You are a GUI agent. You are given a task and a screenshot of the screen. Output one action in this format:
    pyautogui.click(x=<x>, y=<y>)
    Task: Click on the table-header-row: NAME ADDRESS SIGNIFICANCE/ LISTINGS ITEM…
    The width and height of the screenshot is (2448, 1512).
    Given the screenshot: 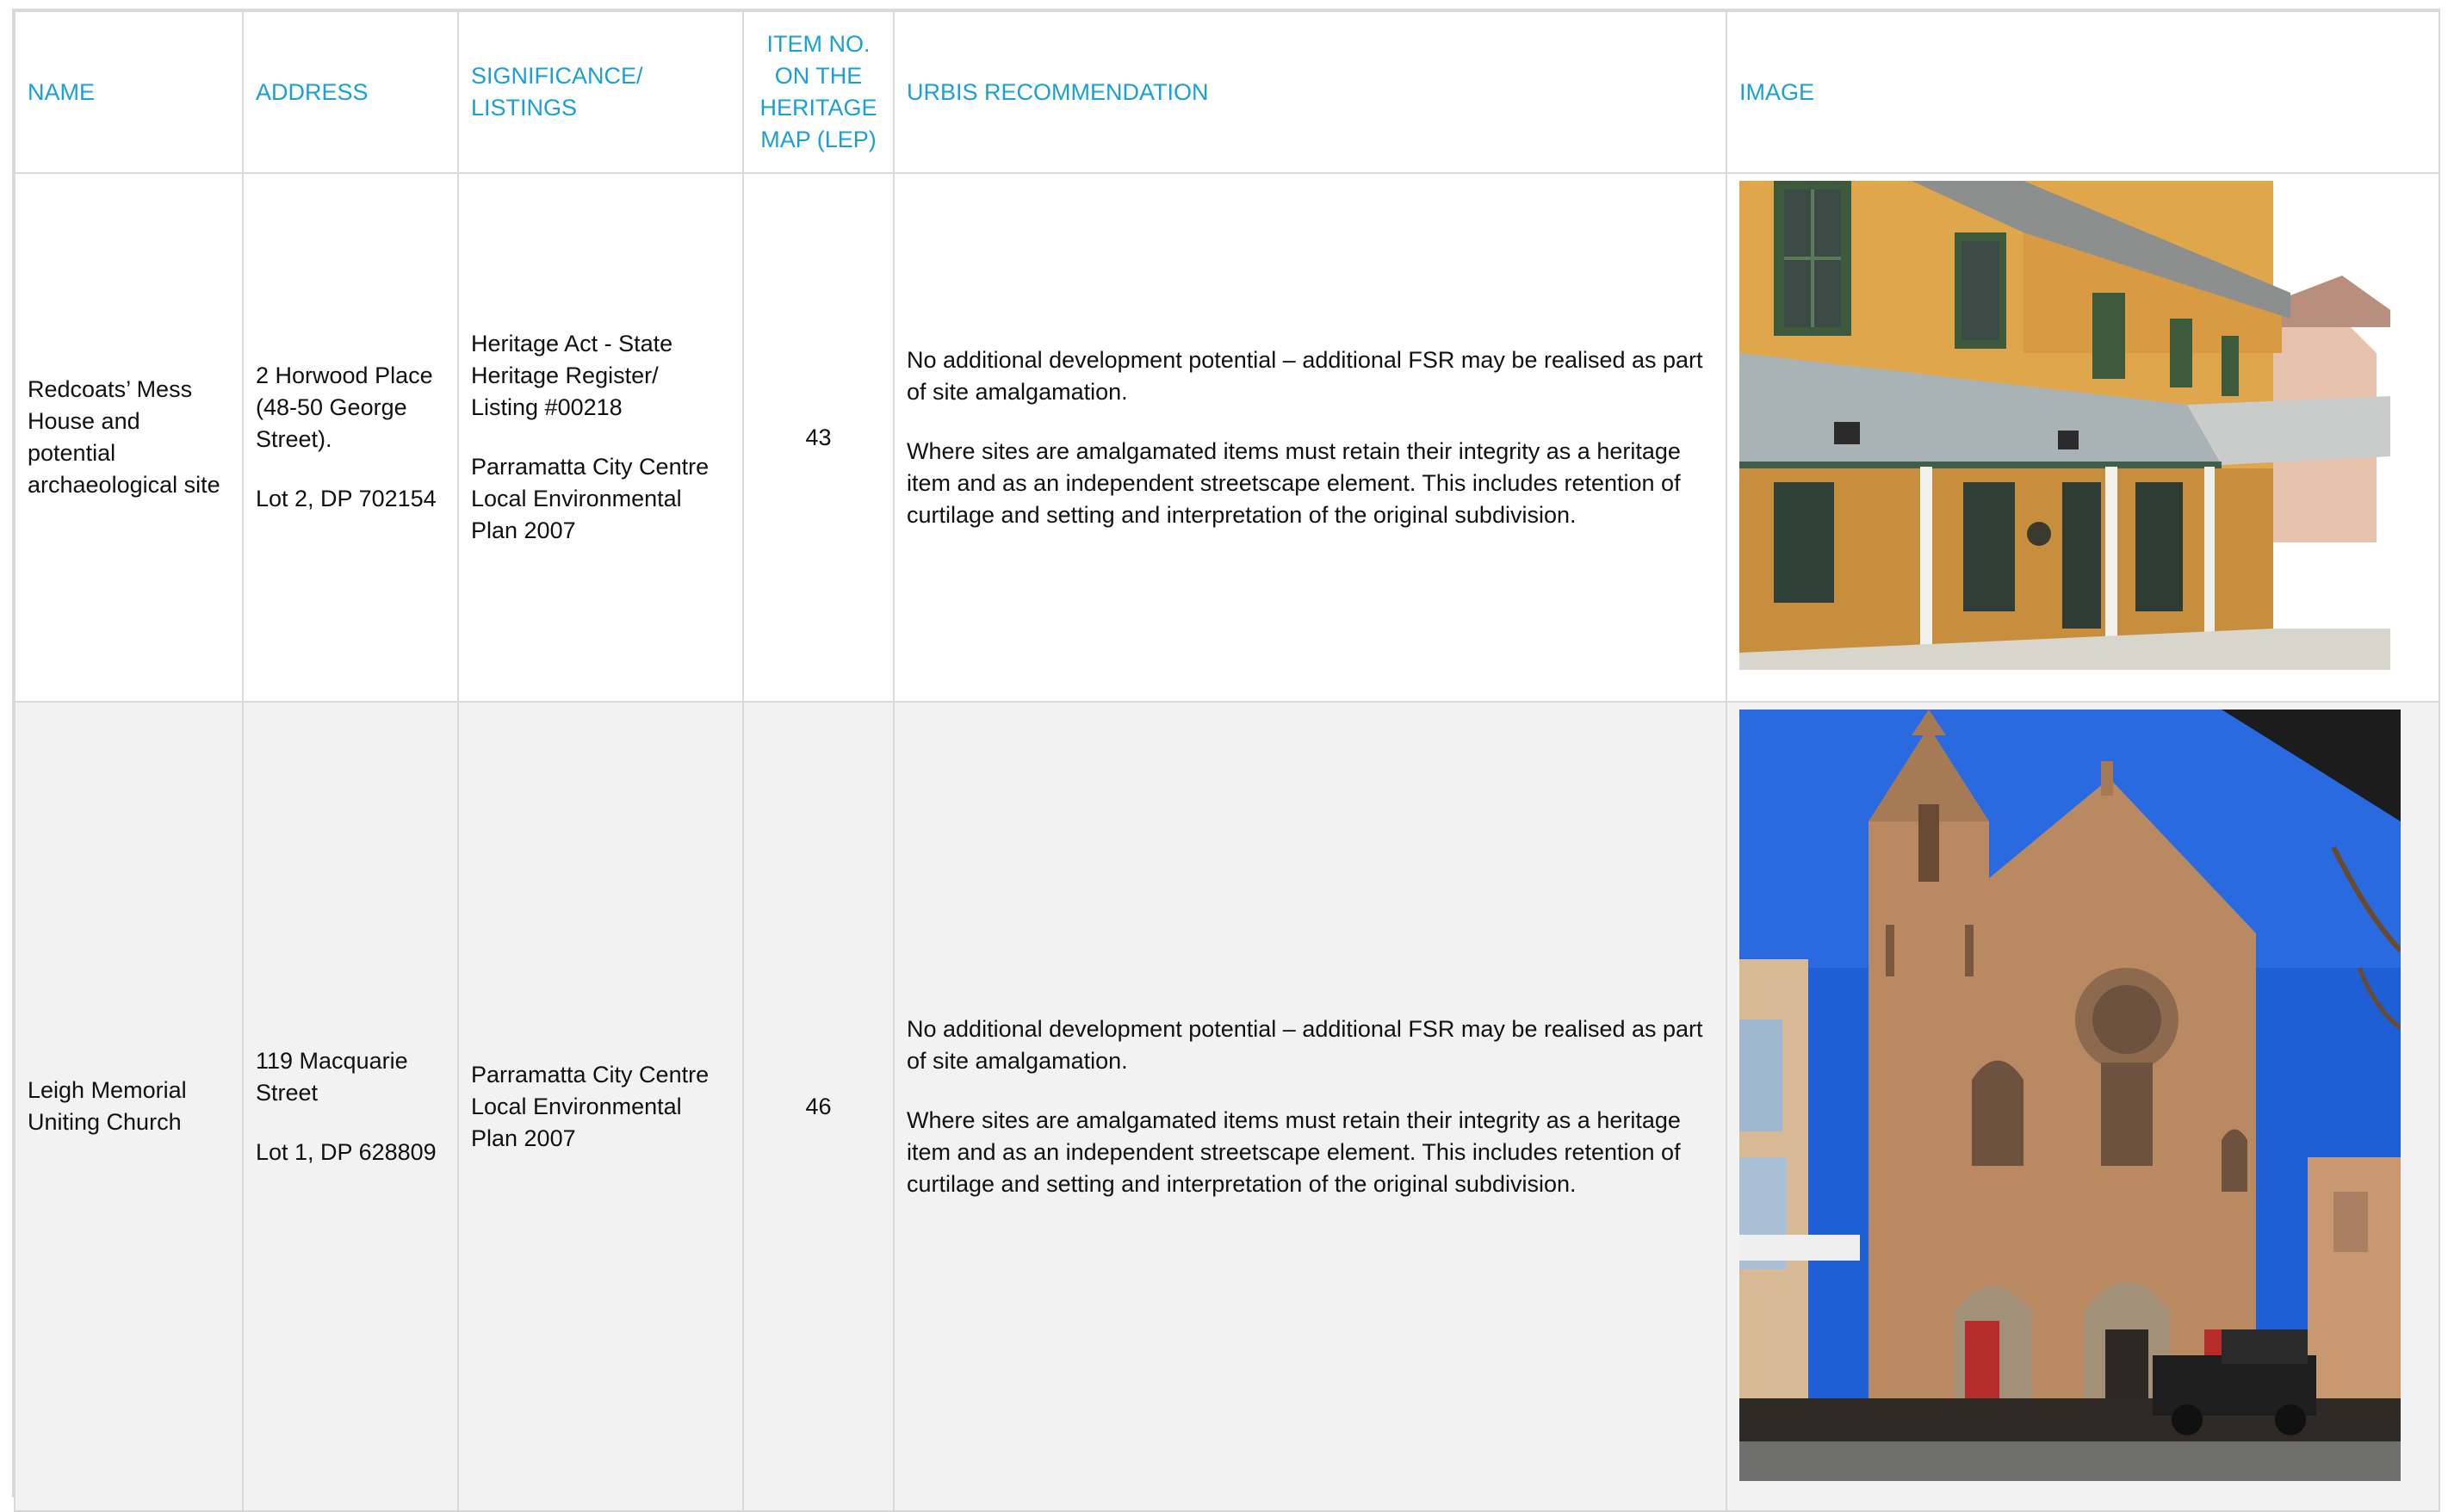 What is the action you would take?
    pyautogui.click(x=1227, y=92)
    